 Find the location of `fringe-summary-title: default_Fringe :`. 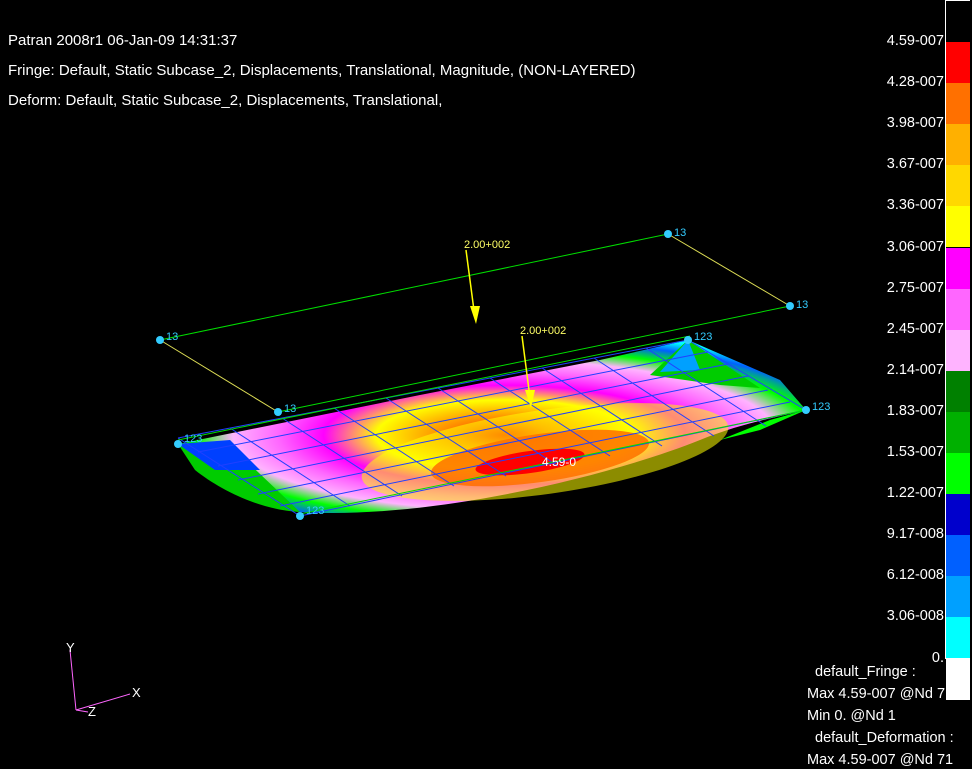

fringe-summary-title: default_Fringe : is located at coordinates (865, 672).